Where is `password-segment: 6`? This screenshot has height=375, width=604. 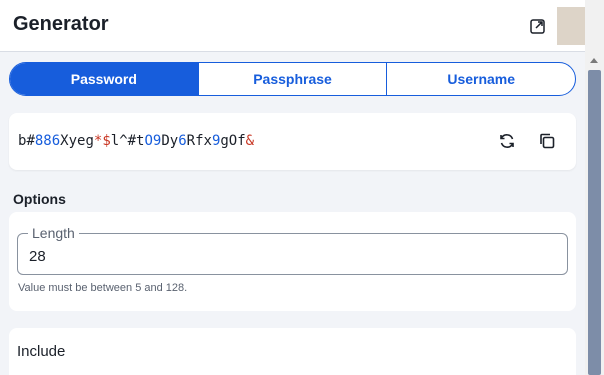
password-segment: 6 is located at coordinates (182, 141).